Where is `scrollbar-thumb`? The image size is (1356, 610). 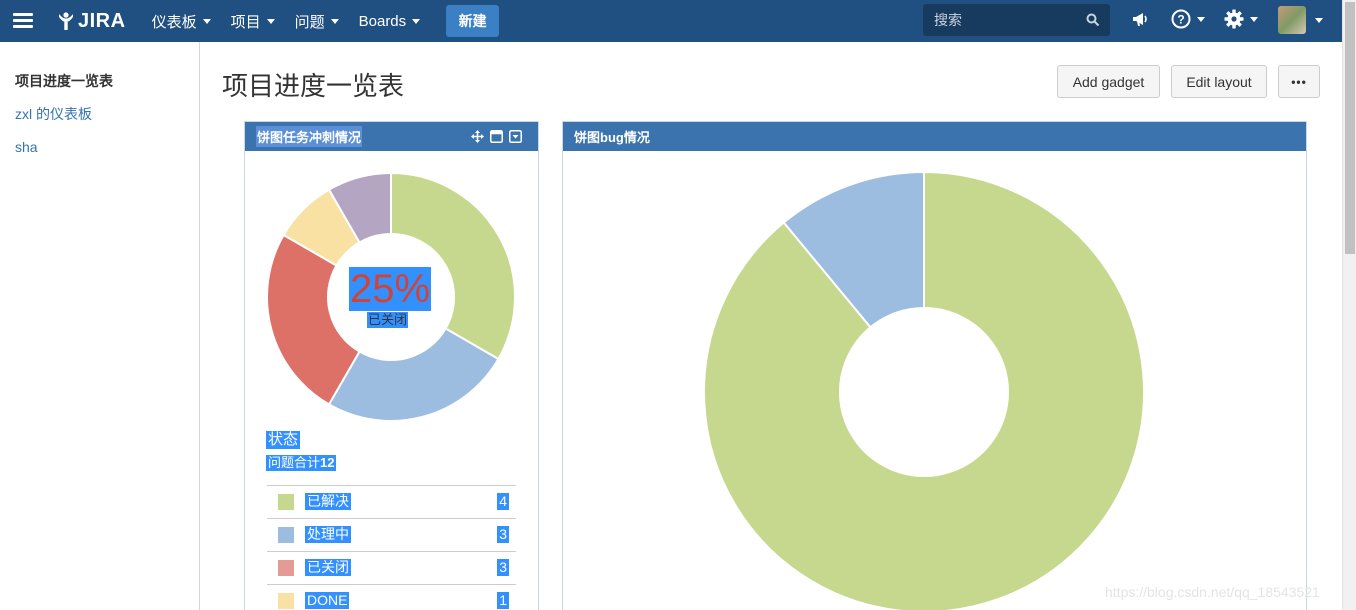
scrollbar-thumb is located at coordinates (1350, 128).